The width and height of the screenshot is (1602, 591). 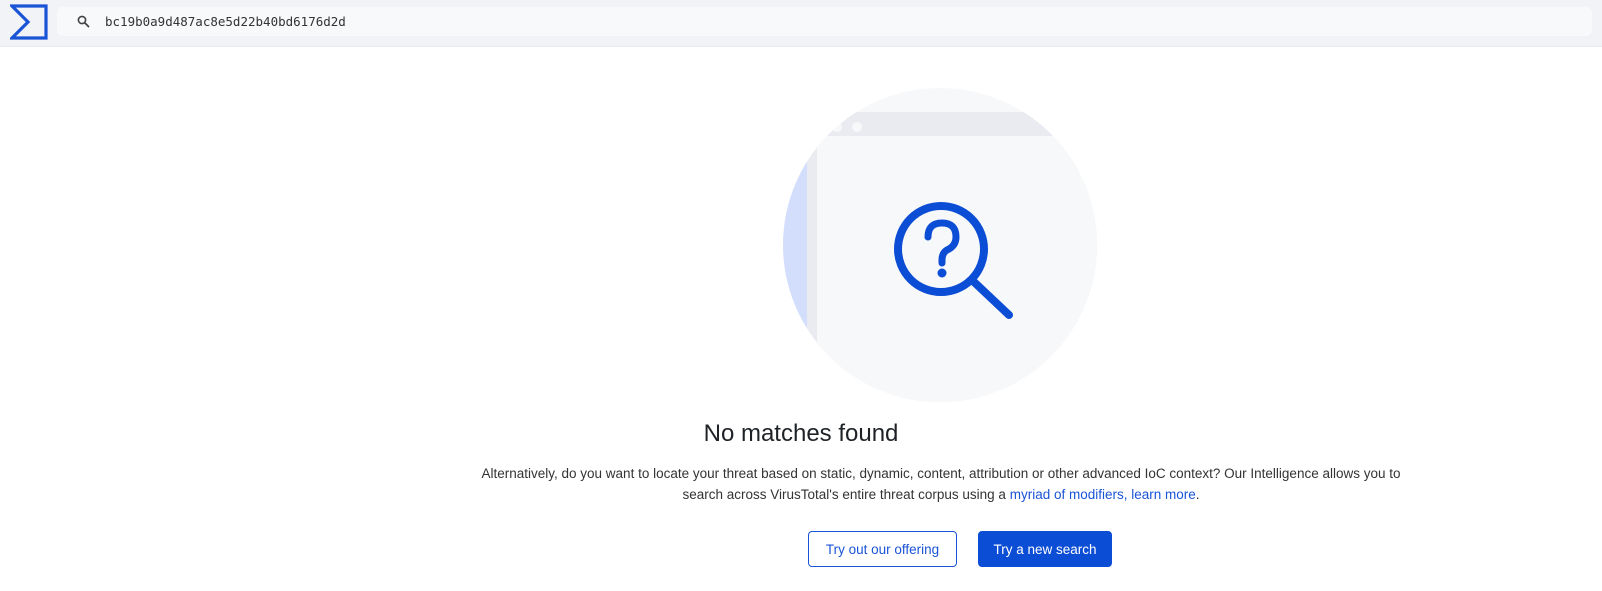 What do you see at coordinates (29, 22) in the screenshot?
I see `virustotal-logo-icon` at bounding box center [29, 22].